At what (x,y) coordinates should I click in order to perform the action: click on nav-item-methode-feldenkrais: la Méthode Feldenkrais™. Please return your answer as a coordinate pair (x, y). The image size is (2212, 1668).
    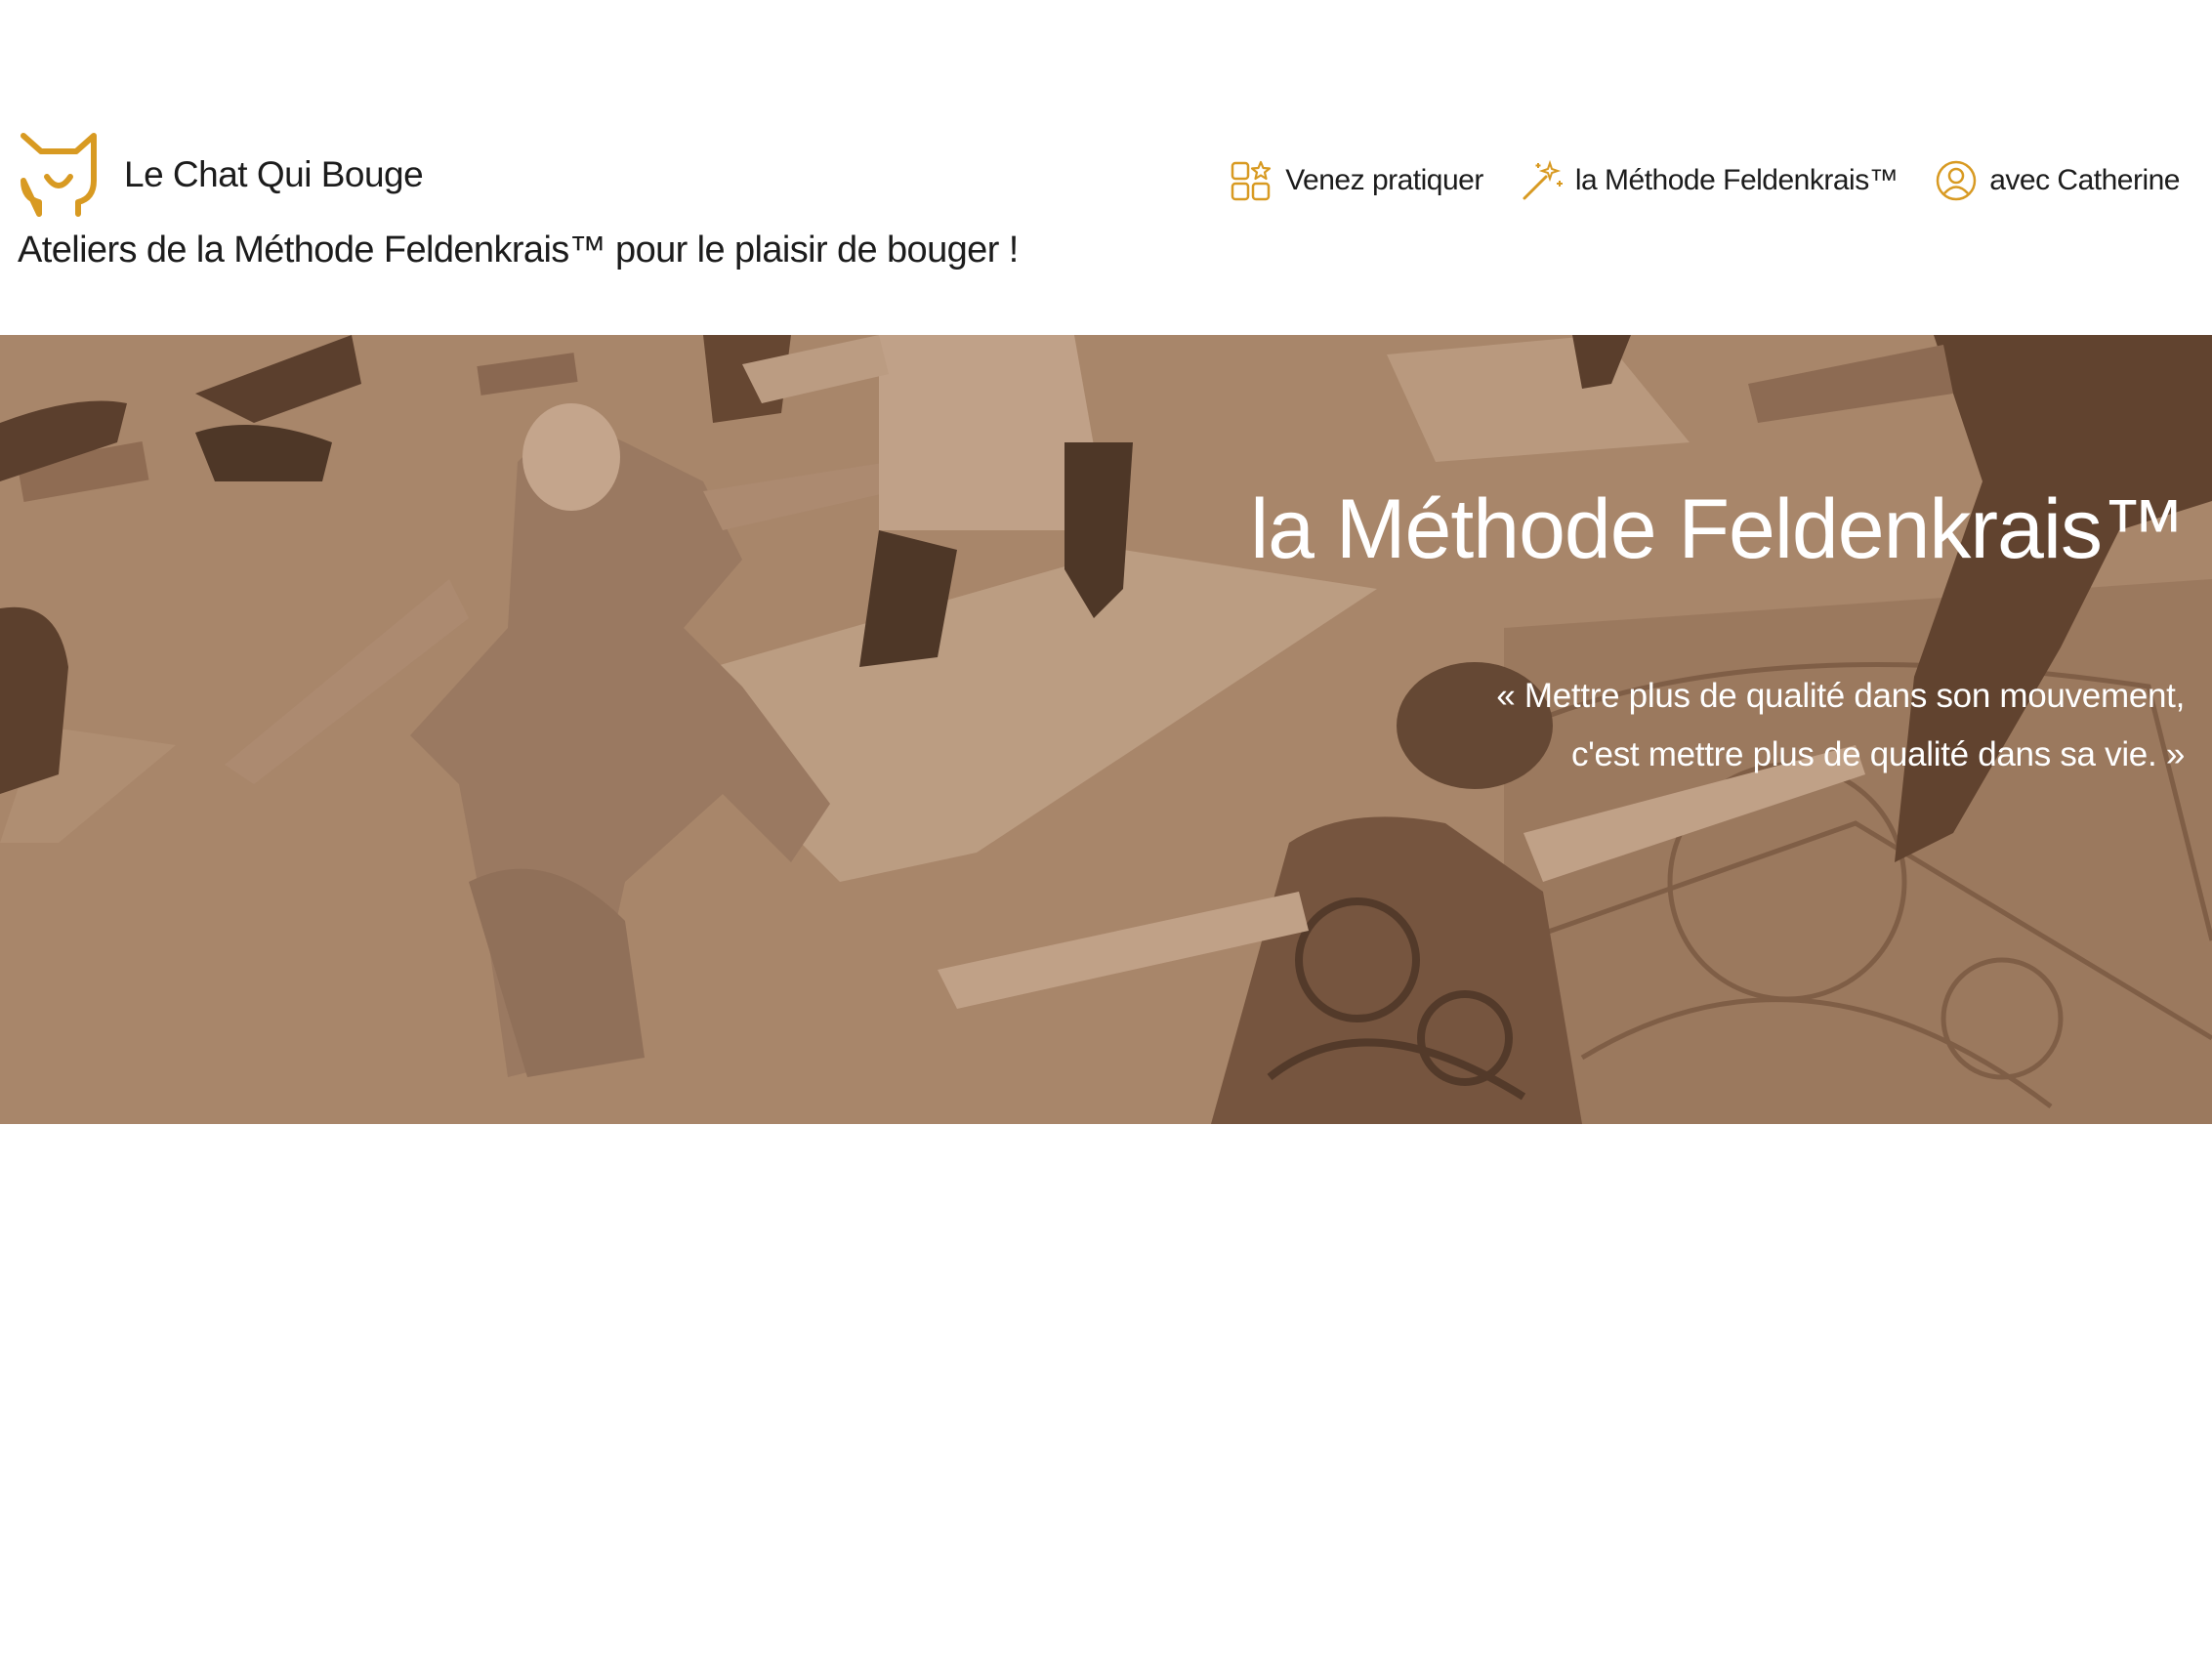
    Looking at the image, I should click on (1710, 181).